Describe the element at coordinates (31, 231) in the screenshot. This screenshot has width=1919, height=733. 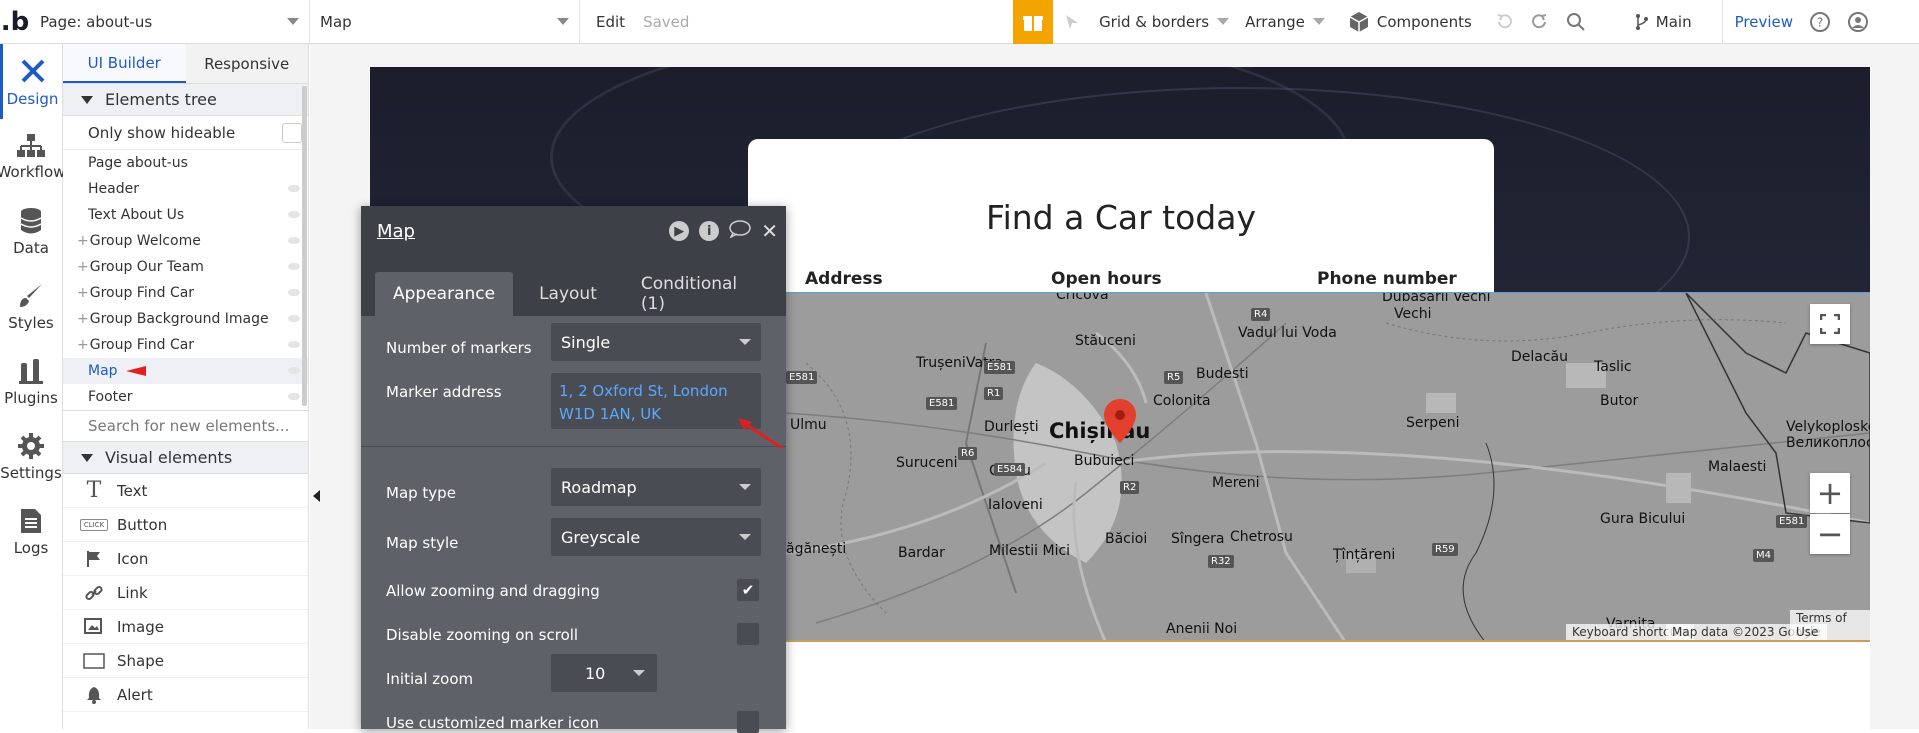
I see `nav-data: Data` at that location.